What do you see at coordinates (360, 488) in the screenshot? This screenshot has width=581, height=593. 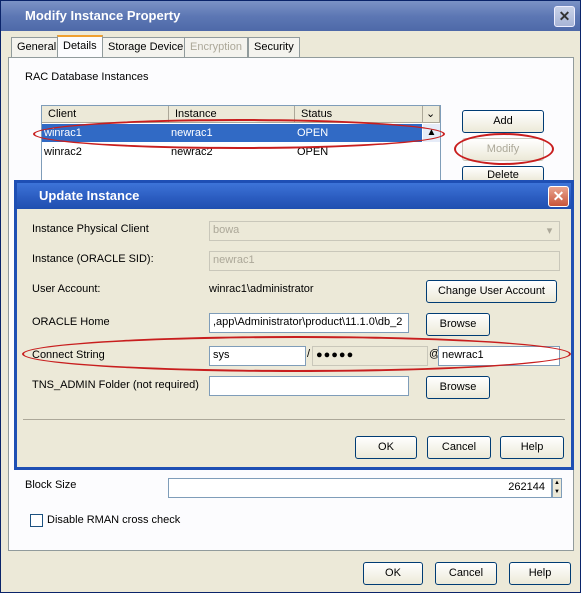 I see `block-size-field: 262144` at bounding box center [360, 488].